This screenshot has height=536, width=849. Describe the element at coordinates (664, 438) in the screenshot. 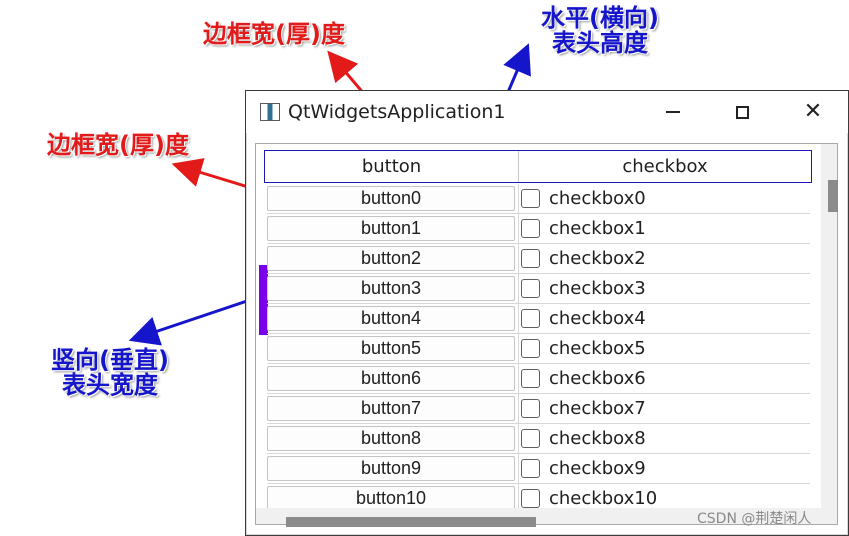

I see `row-checkbox: checkbox8` at that location.